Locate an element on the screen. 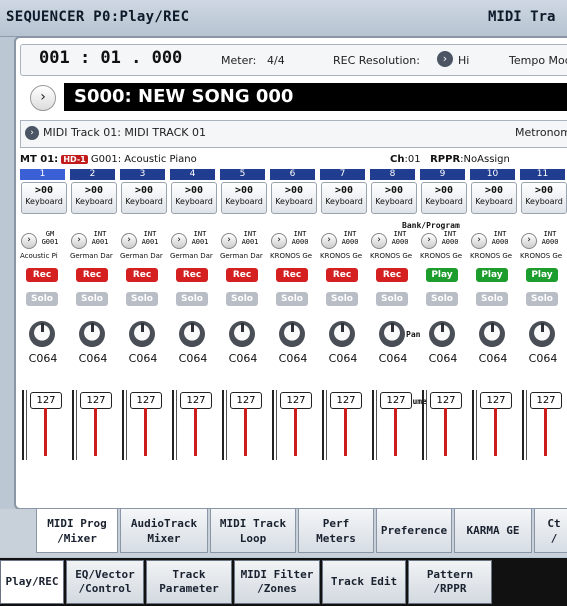 Image resolution: width=567 pixels, height=606 pixels. tab-upper: Ct / is located at coordinates (550, 531).